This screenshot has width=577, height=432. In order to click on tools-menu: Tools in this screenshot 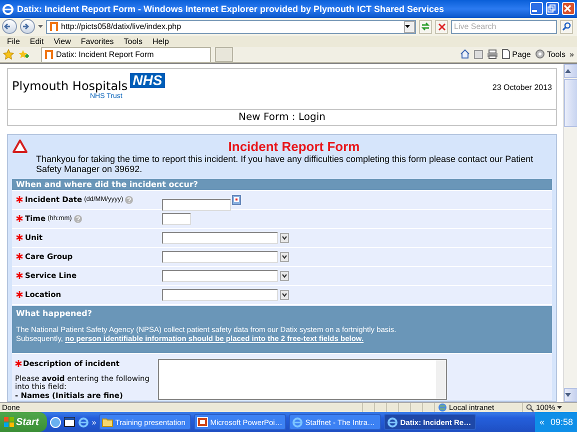, I will do `click(550, 54)`.